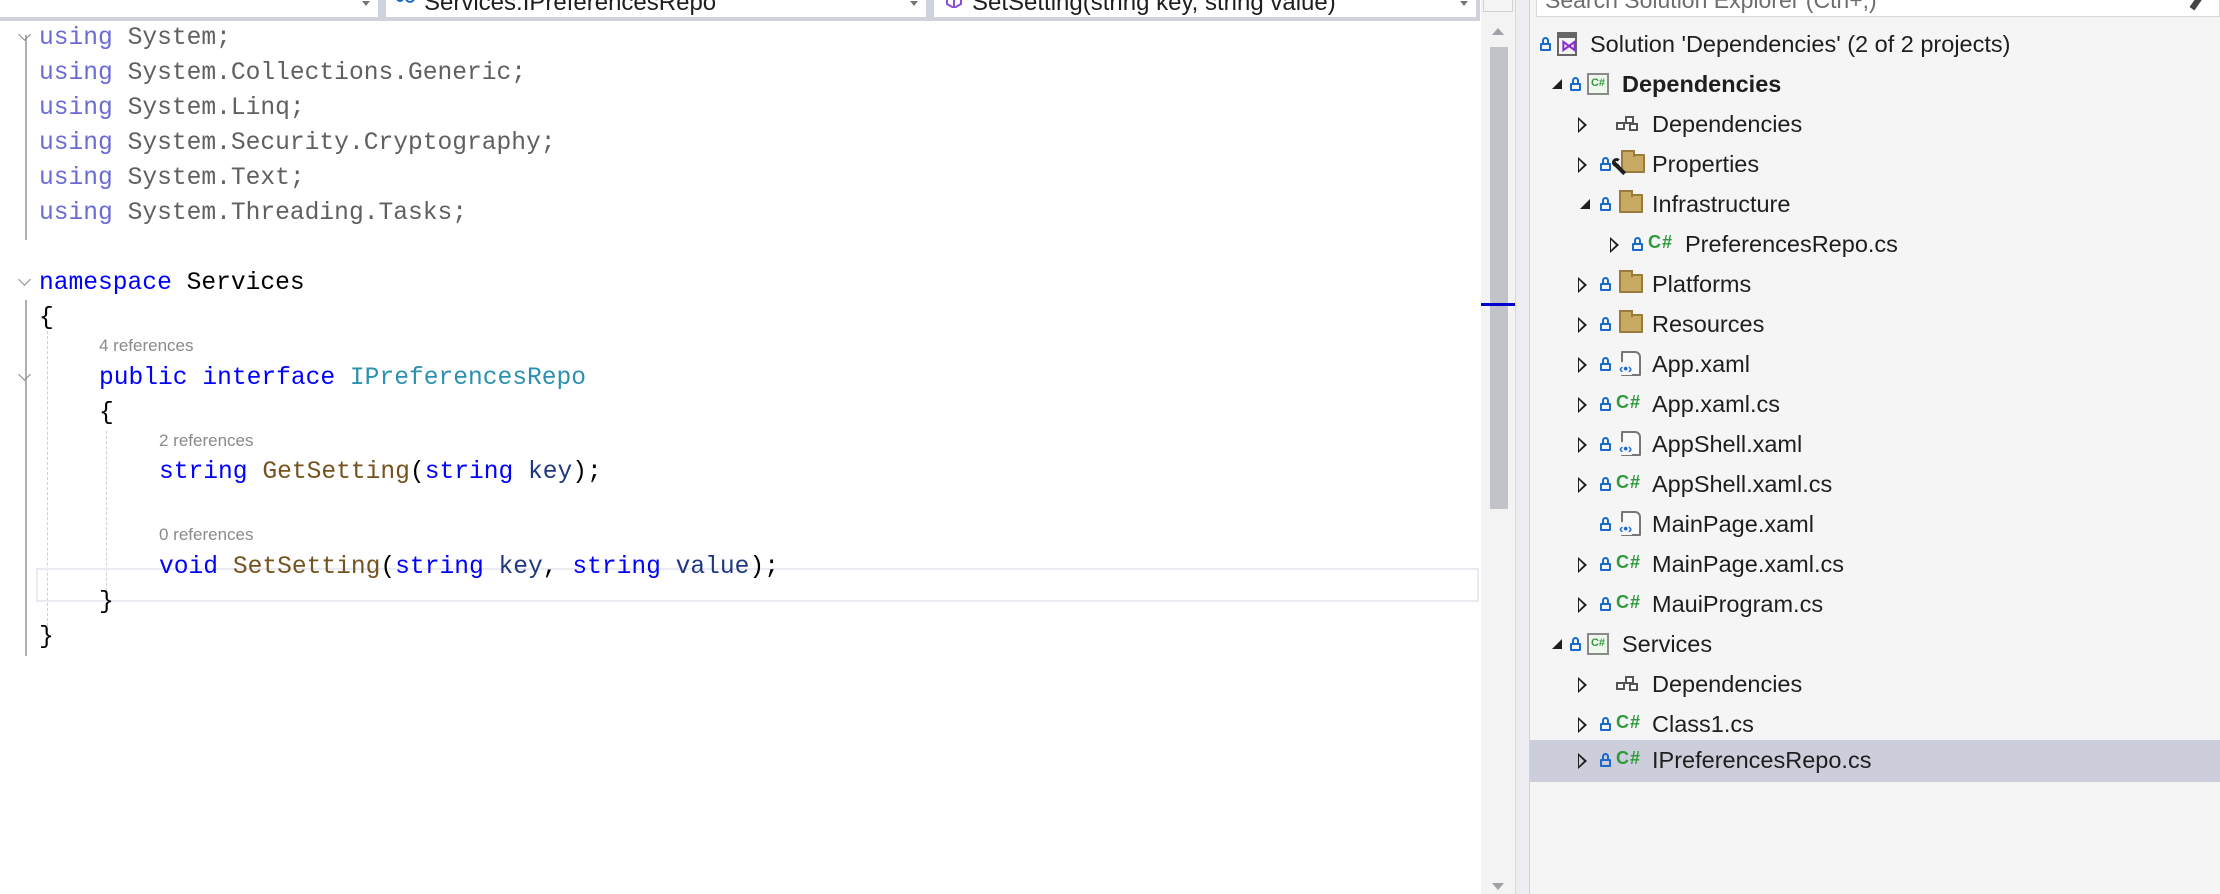  I want to click on member-dropdown: SetSetting(string key, string value), so click(1205, 8).